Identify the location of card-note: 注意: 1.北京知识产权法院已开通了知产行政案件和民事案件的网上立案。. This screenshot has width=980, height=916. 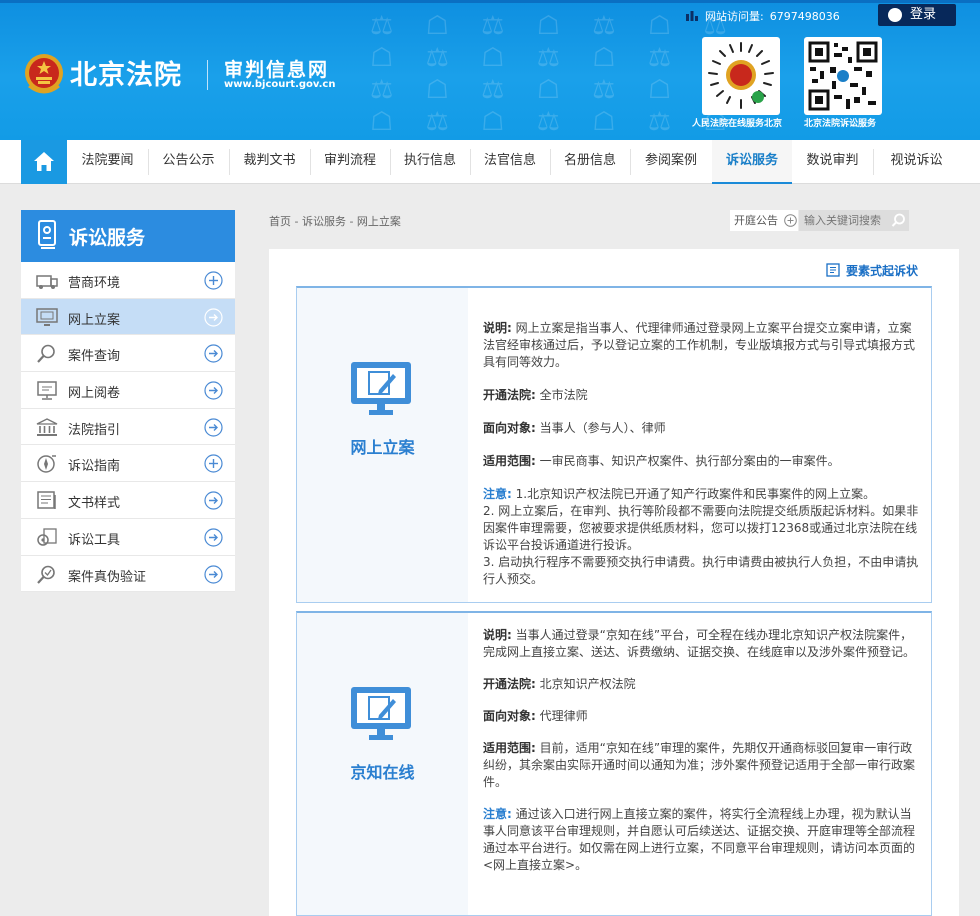
(701, 494).